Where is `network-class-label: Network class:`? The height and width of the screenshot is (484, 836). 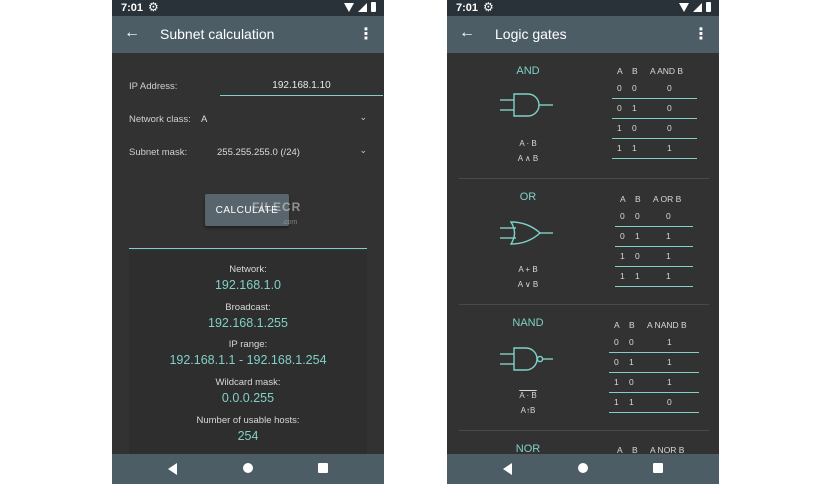 network-class-label: Network class: is located at coordinates (160, 119).